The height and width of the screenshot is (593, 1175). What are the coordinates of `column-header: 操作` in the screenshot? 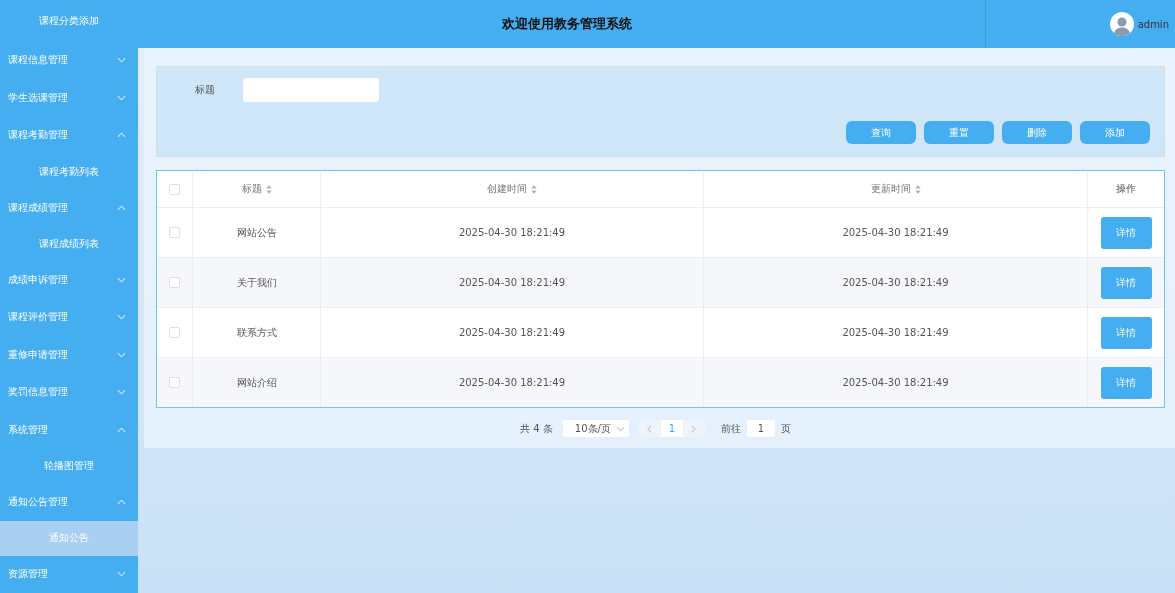 It's located at (1126, 189).